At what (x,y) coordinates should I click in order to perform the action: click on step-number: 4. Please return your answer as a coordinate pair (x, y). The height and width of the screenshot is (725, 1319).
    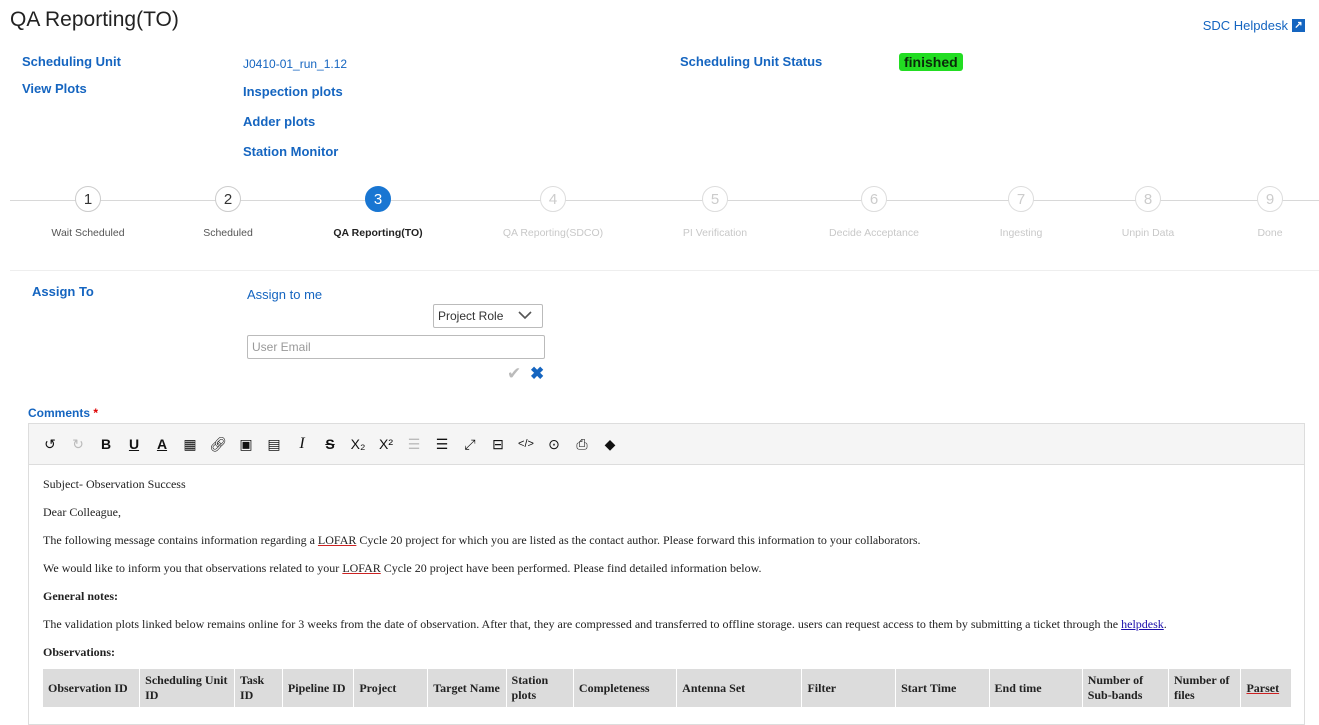
    Looking at the image, I should click on (553, 199).